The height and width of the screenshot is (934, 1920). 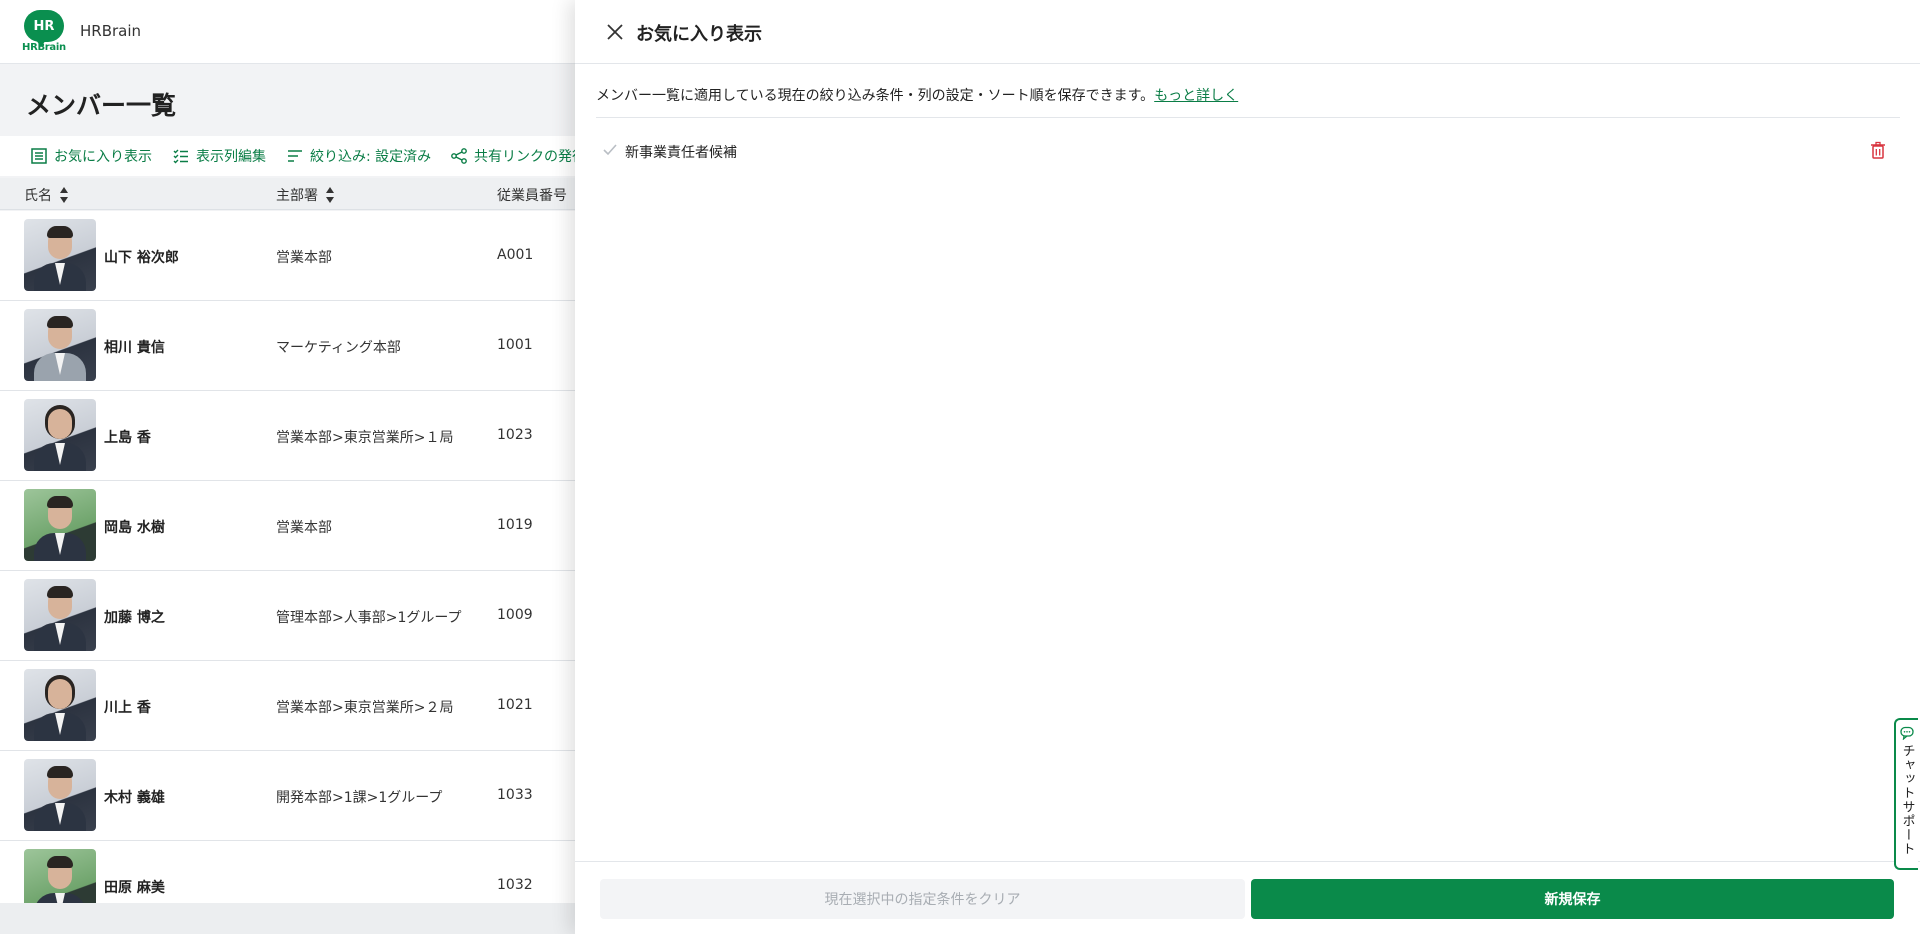 I want to click on edit-columns-label: 表示列編集, so click(x=231, y=157).